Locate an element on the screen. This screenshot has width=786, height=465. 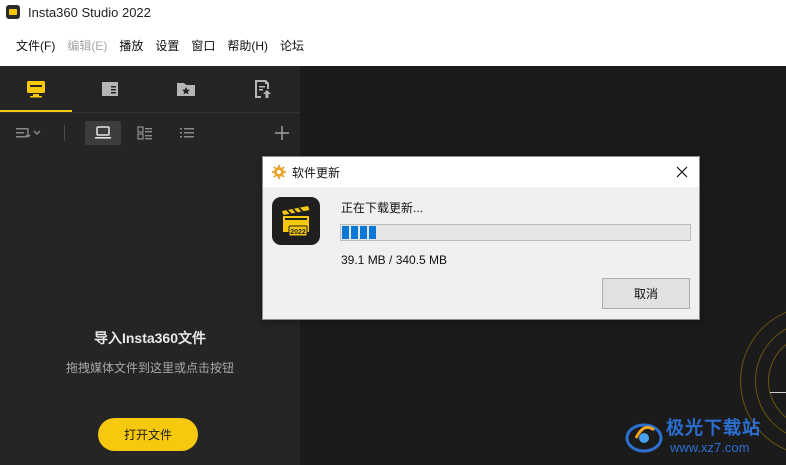
watermark-logo-icon is located at coordinates (644, 438).